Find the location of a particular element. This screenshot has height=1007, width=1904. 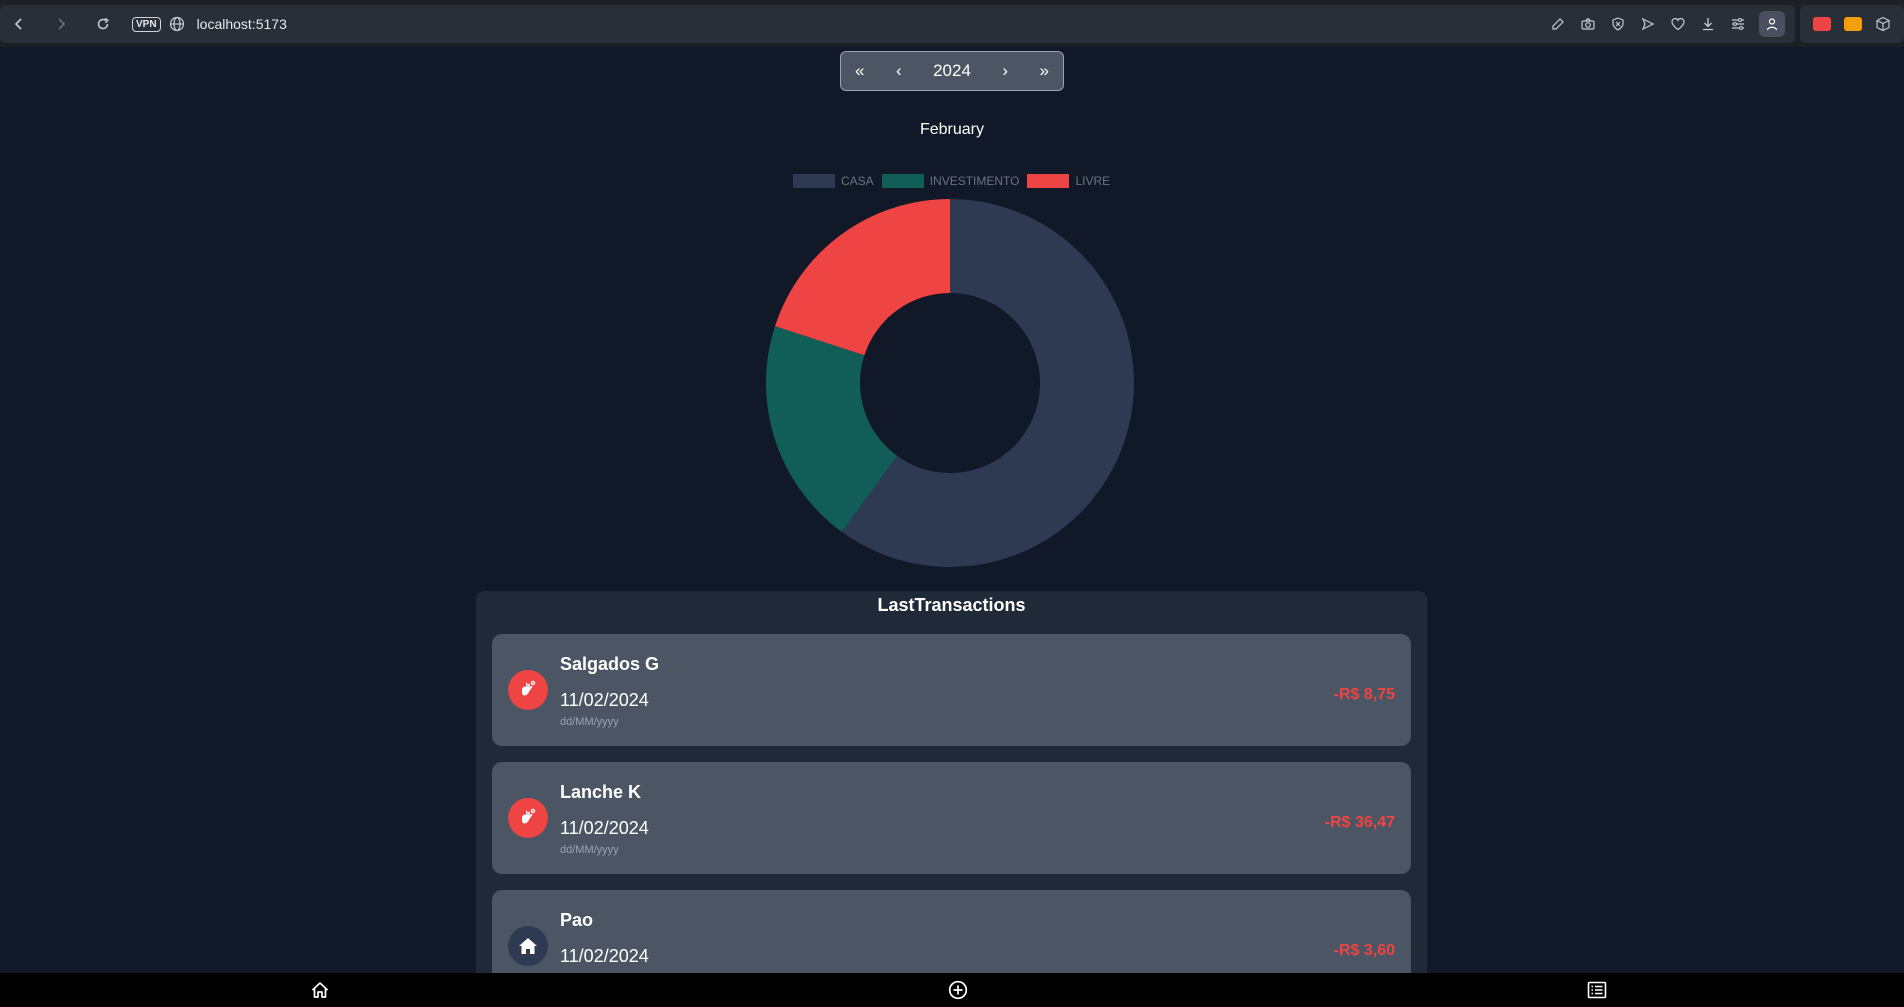

back-button is located at coordinates (19, 24).